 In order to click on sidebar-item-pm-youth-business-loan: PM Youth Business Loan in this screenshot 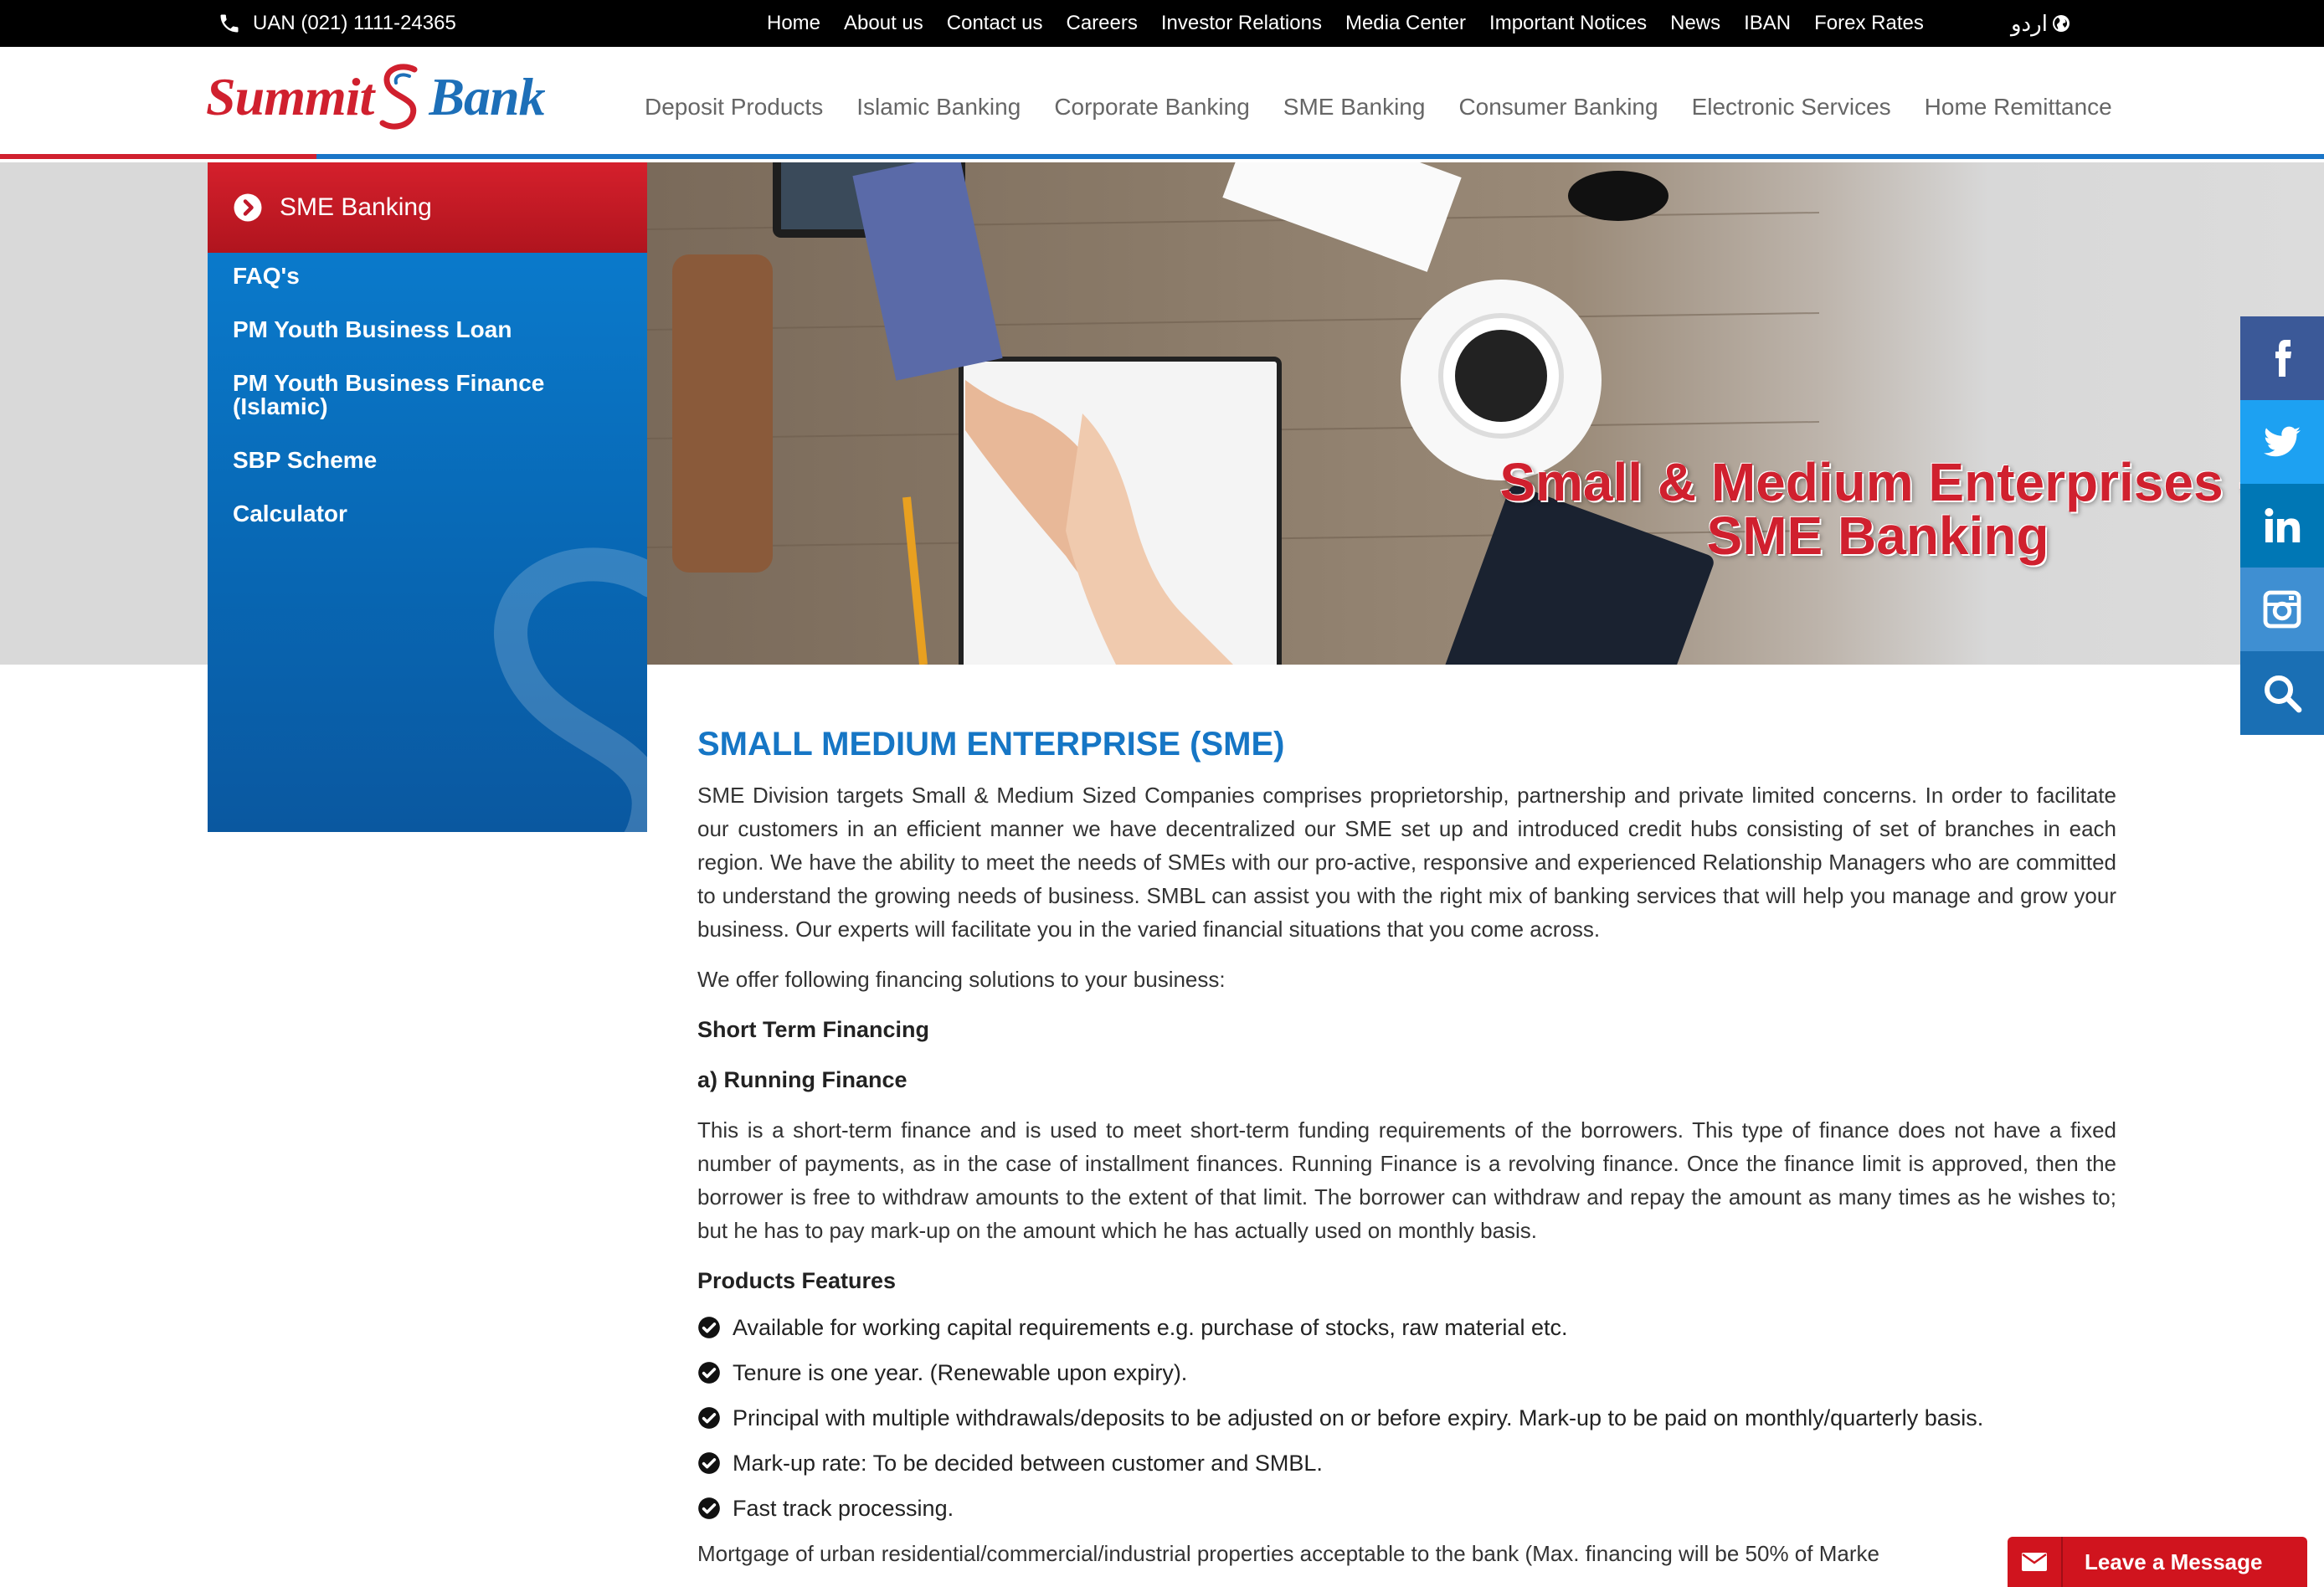, I will do `click(429, 330)`.